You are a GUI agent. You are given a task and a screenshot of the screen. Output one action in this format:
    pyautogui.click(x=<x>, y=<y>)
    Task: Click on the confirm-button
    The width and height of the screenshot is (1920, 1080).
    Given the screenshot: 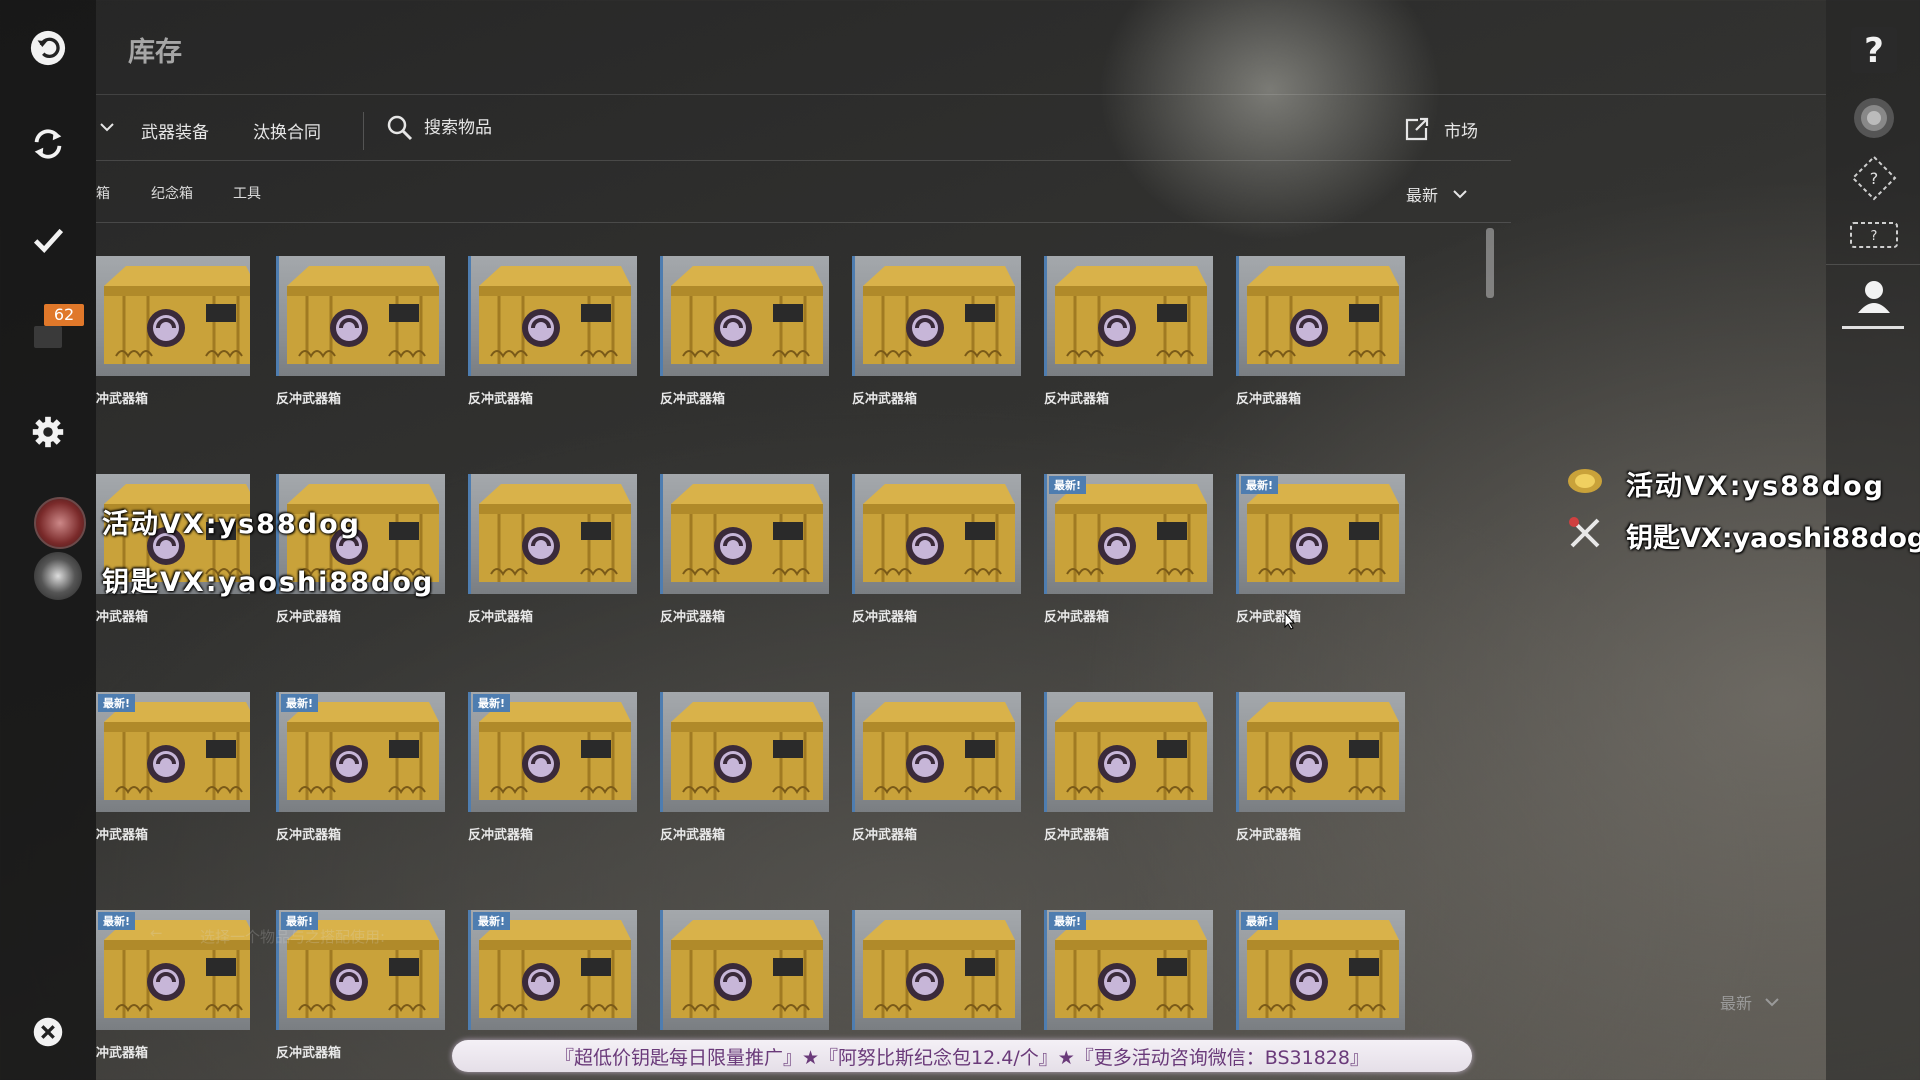 What is the action you would take?
    pyautogui.click(x=48, y=240)
    